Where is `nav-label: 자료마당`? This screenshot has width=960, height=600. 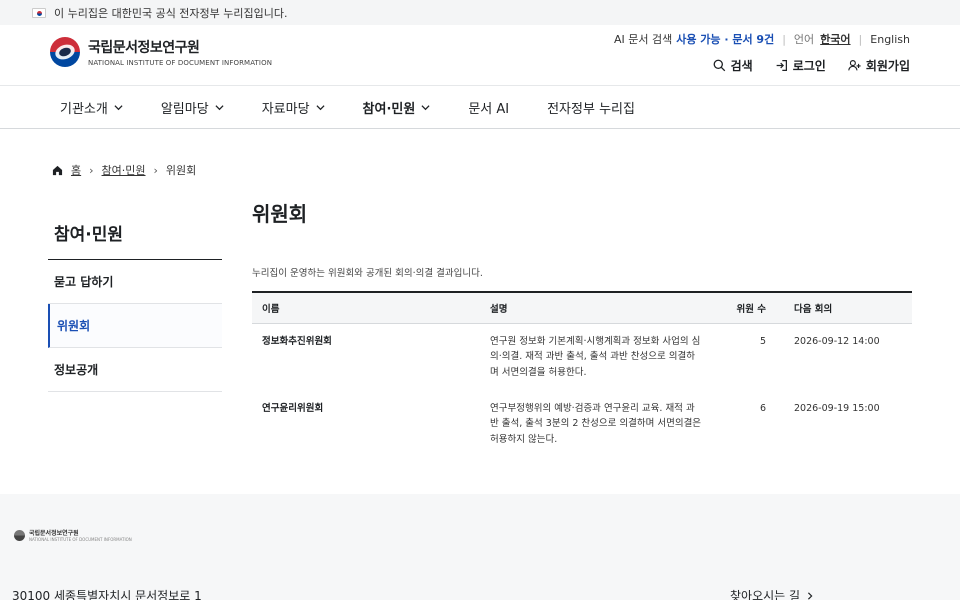 nav-label: 자료마당 is located at coordinates (285, 109).